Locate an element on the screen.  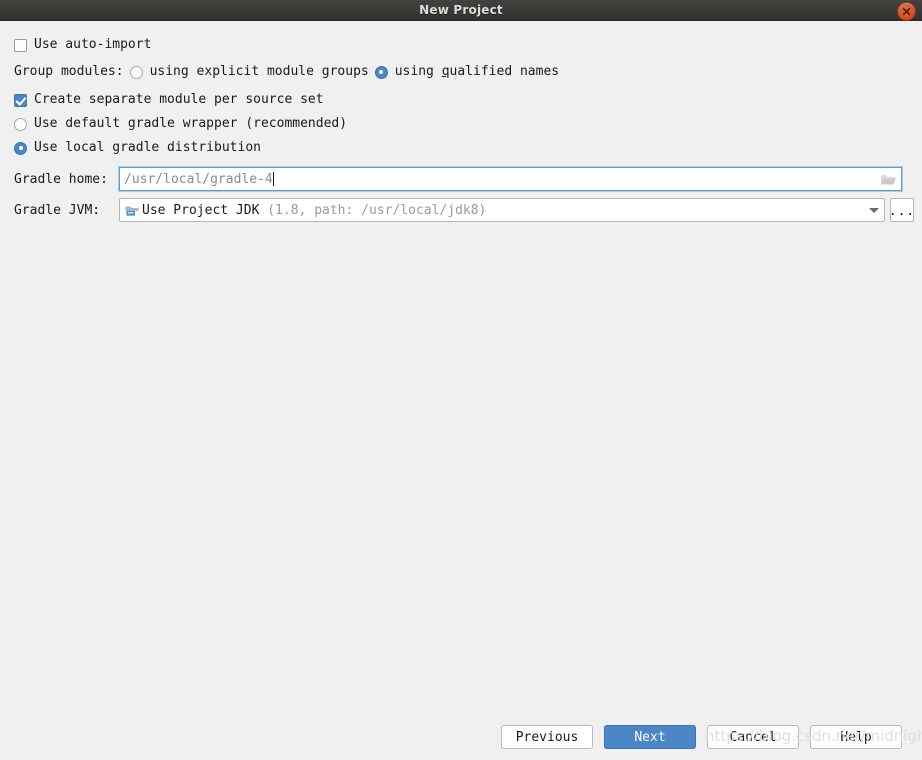
radio-using-explicit-module-groups is located at coordinates (136, 72).